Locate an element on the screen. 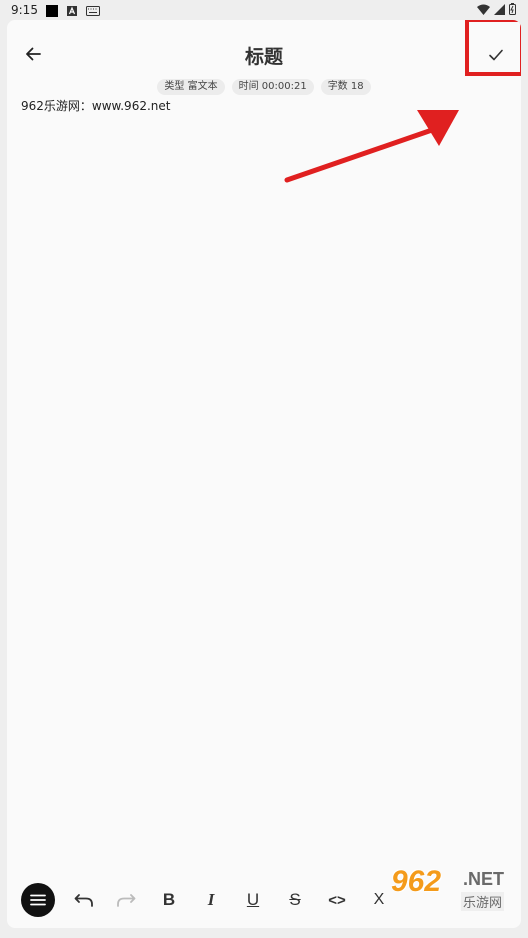 Image resolution: width=528 pixels, height=938 pixels. strikethrough-button: S is located at coordinates (295, 900).